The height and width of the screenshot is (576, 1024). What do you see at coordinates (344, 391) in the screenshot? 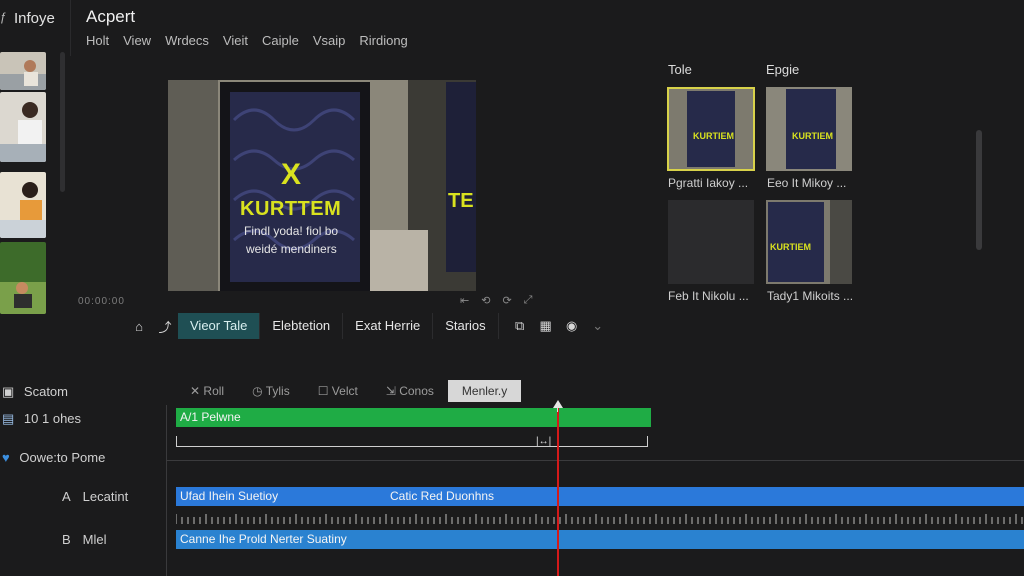
I see `tab-label: Velct` at bounding box center [344, 391].